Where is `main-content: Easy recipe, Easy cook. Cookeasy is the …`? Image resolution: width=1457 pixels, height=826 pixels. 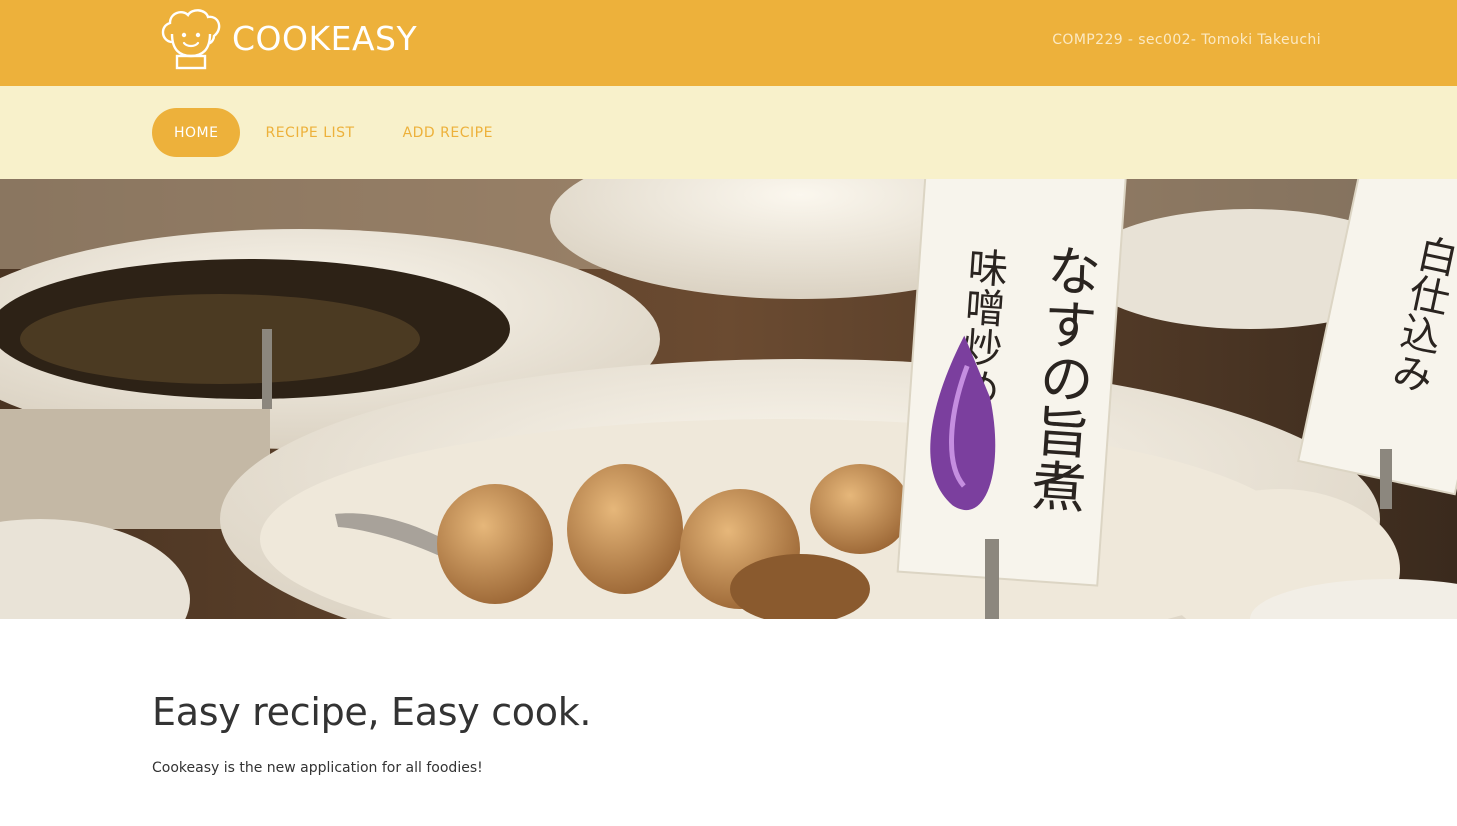 main-content: Easy recipe, Easy cook. Cookeasy is the … is located at coordinates (371, 733).